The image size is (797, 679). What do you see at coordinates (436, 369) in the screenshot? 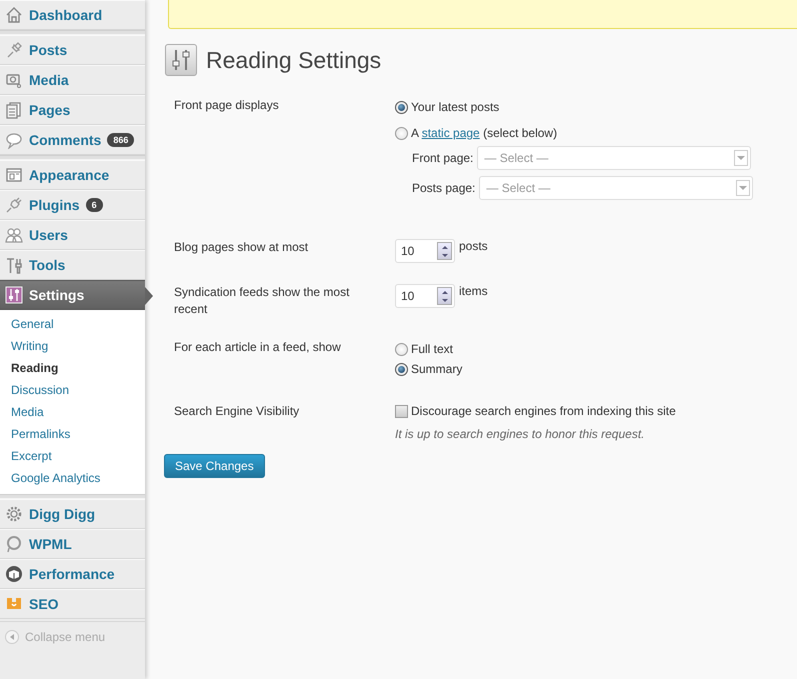
I see `option-label: Summary` at bounding box center [436, 369].